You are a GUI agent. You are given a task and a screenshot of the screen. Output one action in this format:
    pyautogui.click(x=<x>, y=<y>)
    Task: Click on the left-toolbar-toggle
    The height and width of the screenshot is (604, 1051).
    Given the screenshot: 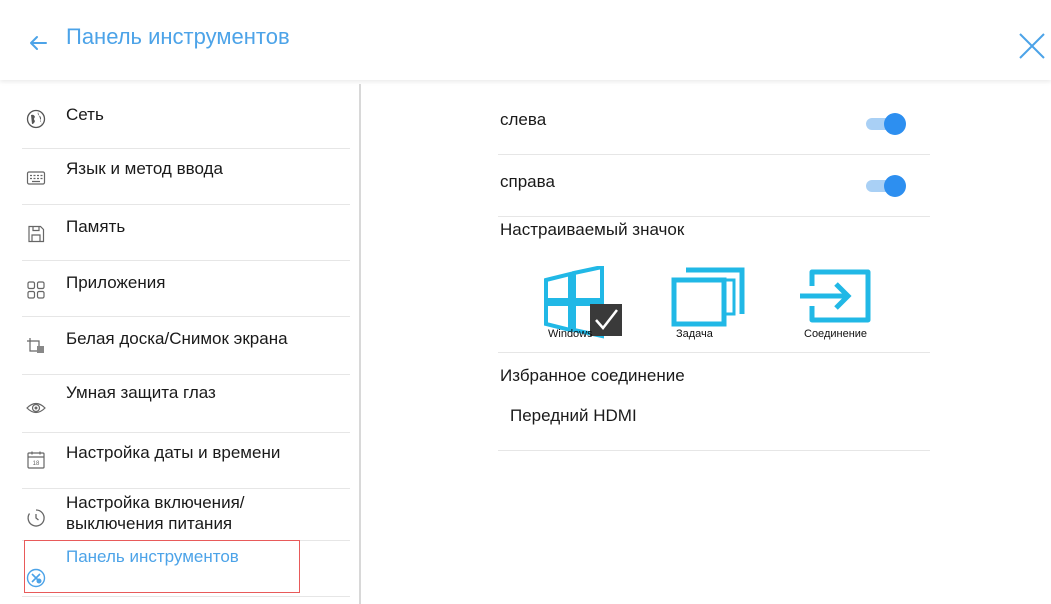 What is the action you would take?
    pyautogui.click(x=886, y=124)
    